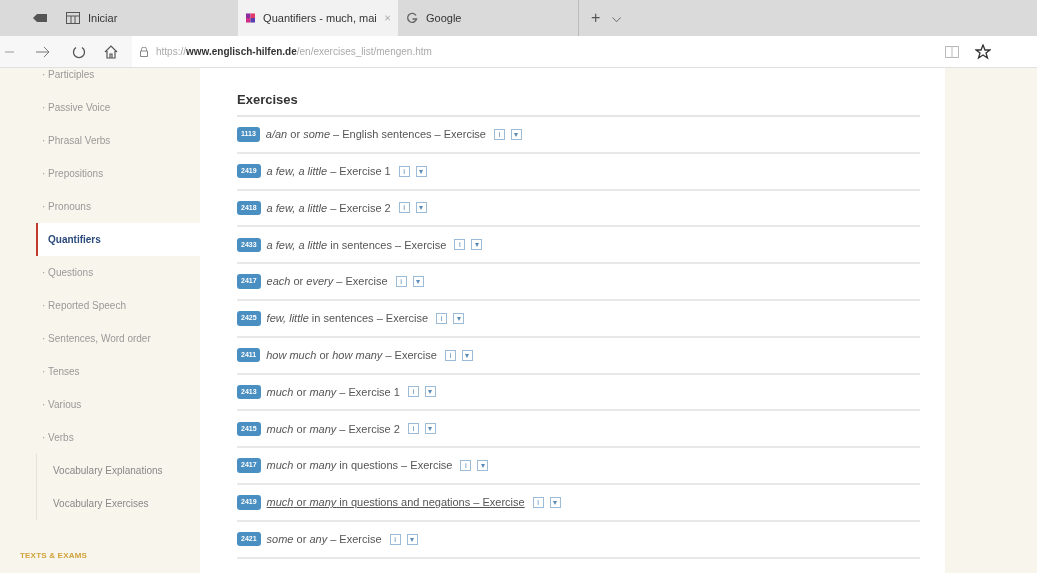  What do you see at coordinates (118, 173) in the screenshot?
I see `sidebar-link: · Prepositions` at bounding box center [118, 173].